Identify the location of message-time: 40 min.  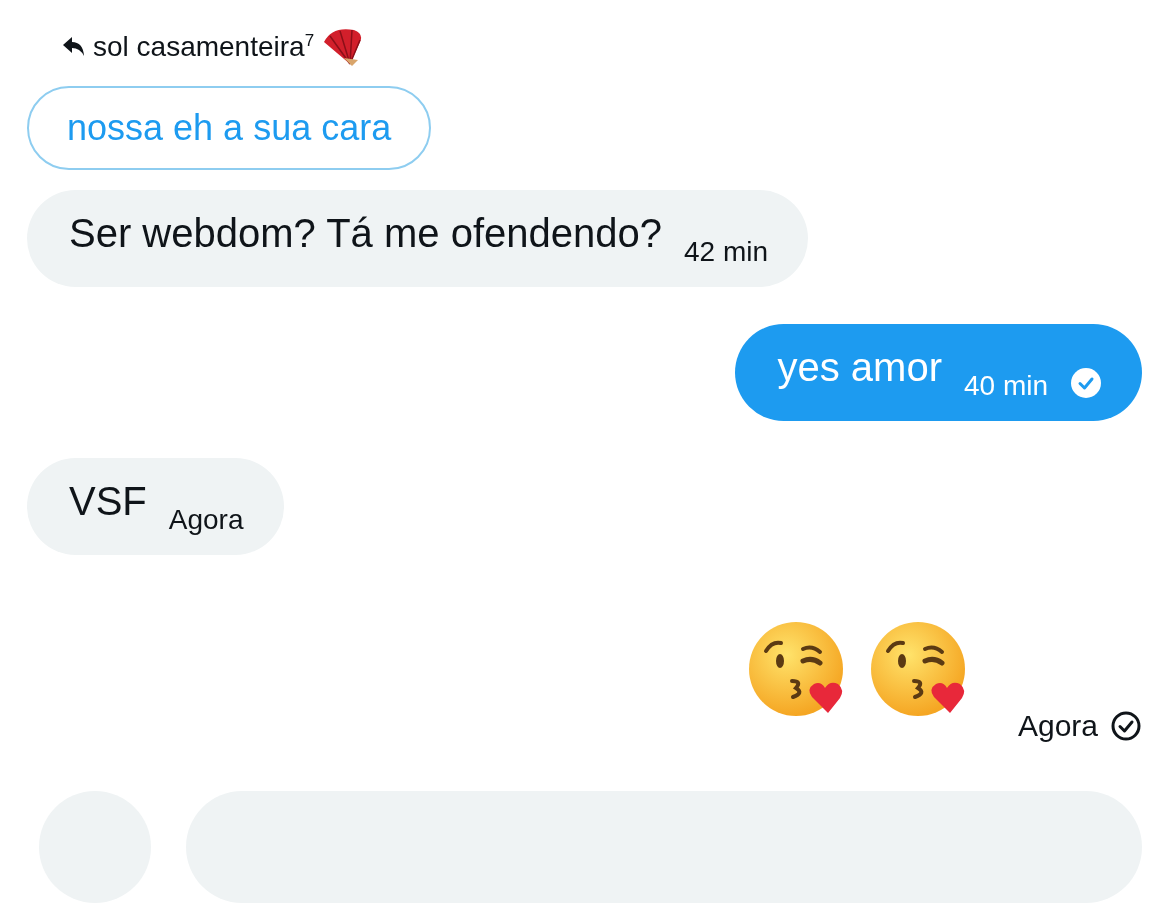
(1005, 385).